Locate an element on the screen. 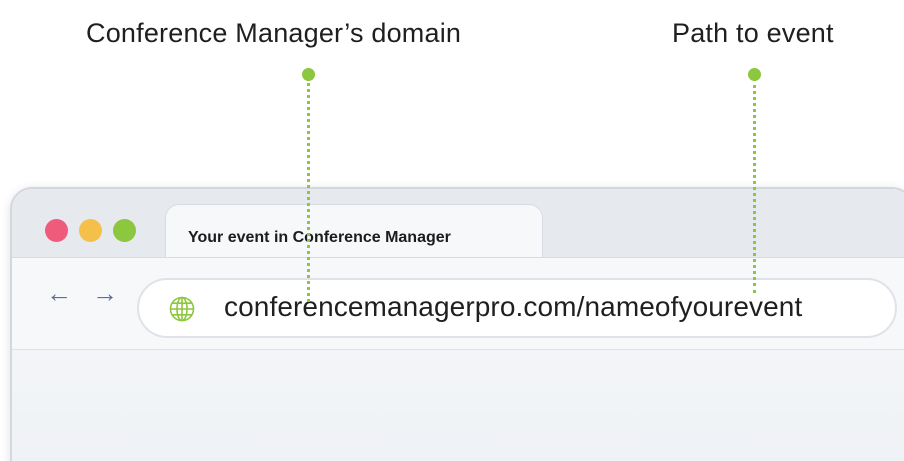  url-text: conferencemanagerpro.com/nameofyourevent is located at coordinates (513, 306).